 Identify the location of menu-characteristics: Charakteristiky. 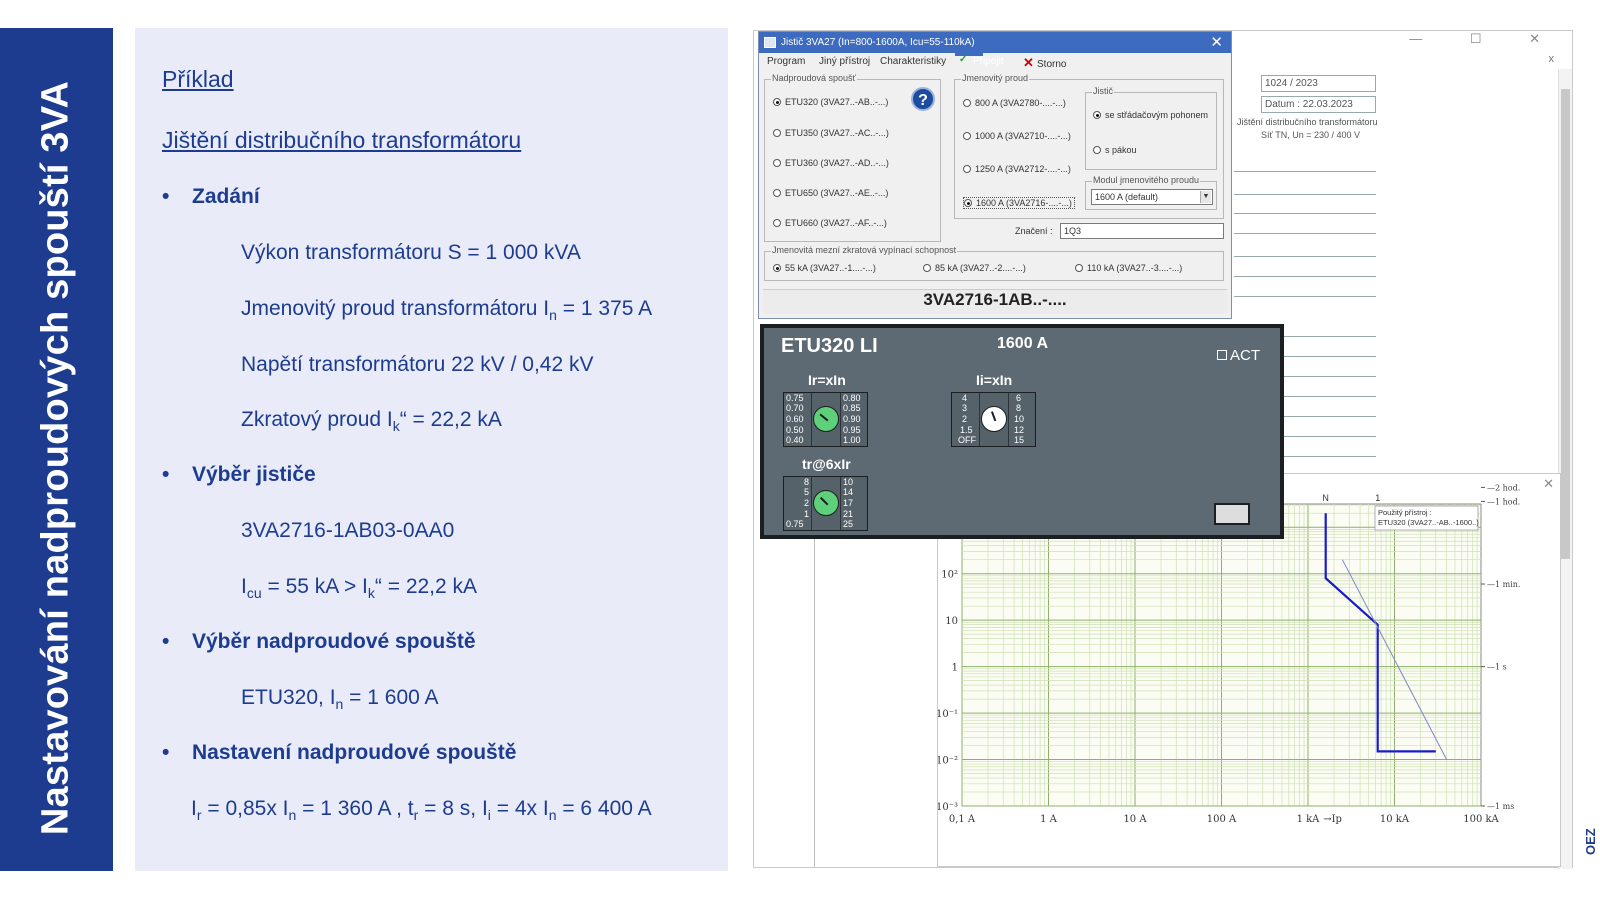
(913, 61).